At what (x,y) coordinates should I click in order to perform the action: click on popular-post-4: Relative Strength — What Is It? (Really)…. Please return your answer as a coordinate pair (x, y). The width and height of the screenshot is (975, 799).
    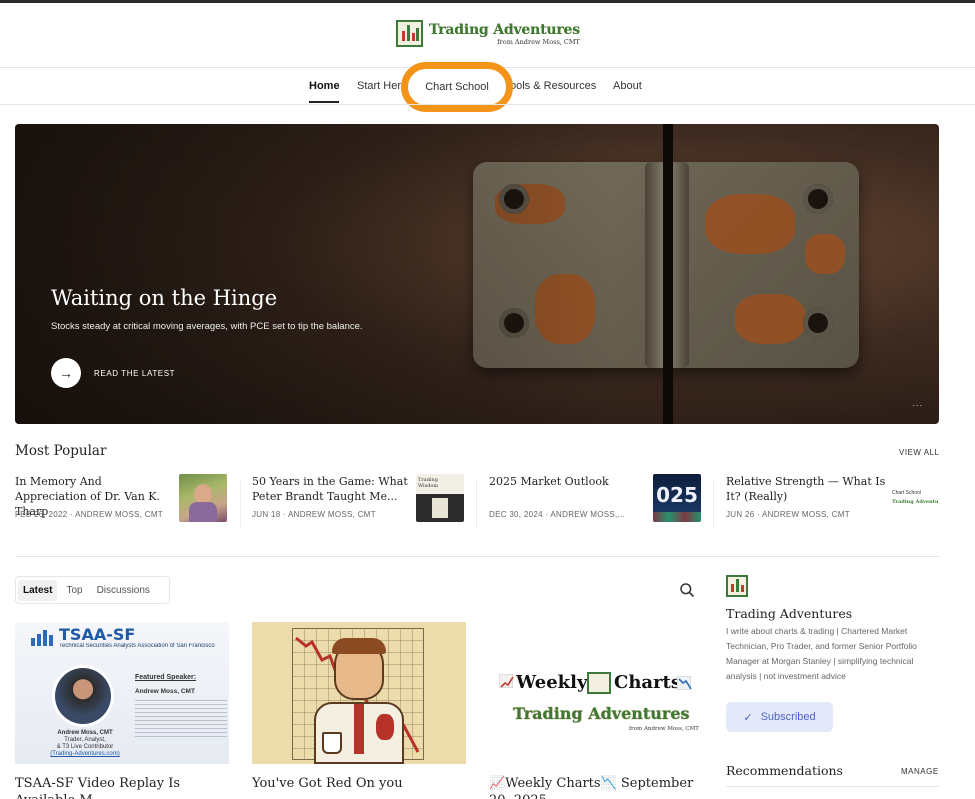
    Looking at the image, I should click on (833, 499).